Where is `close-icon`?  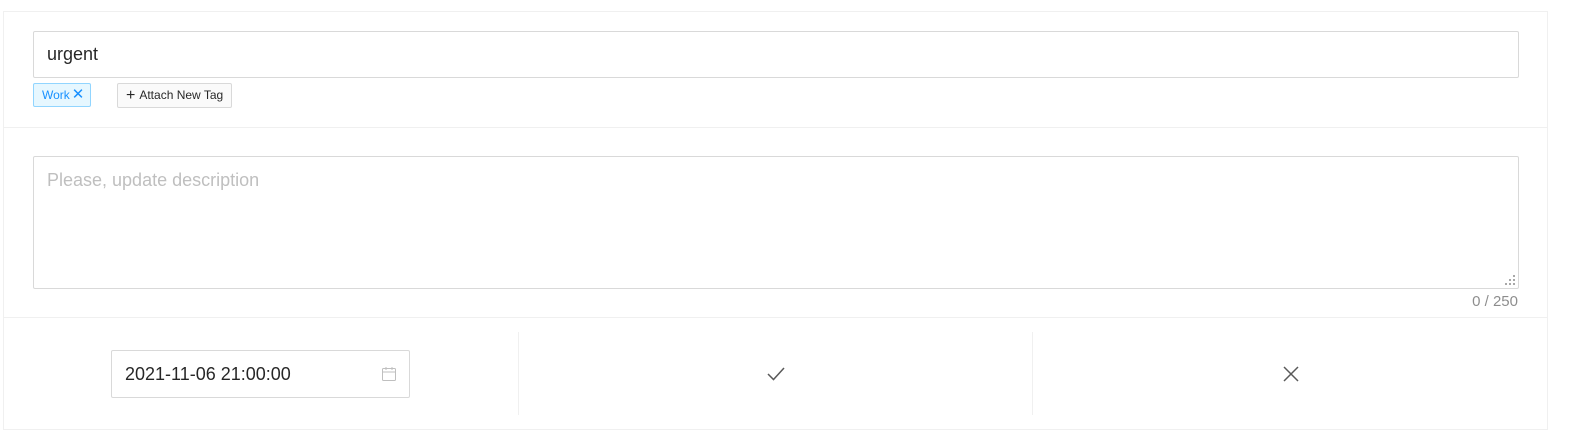 close-icon is located at coordinates (1291, 374).